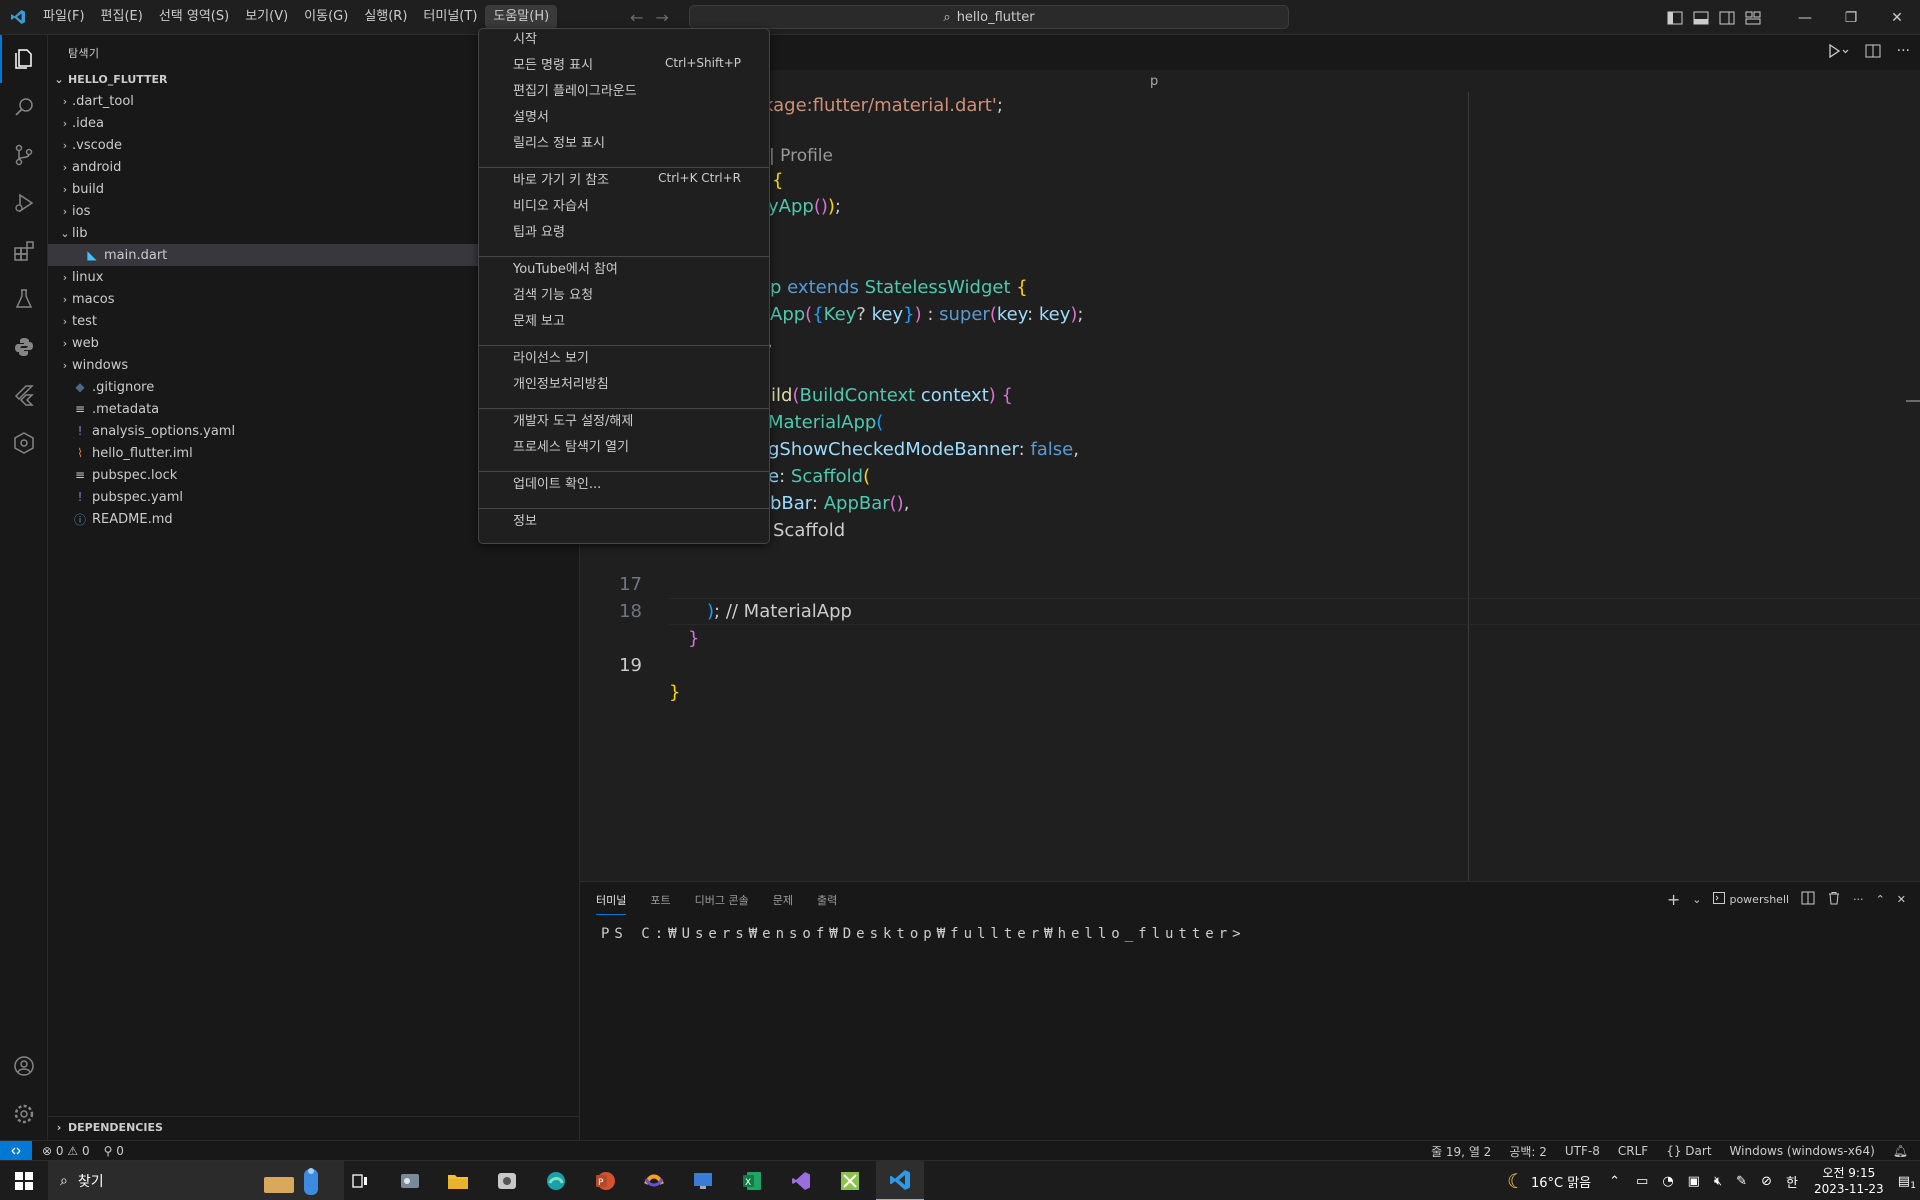 This screenshot has width=1920, height=1200. What do you see at coordinates (1250, 341) in the screenshot?
I see `code-line: ,` at bounding box center [1250, 341].